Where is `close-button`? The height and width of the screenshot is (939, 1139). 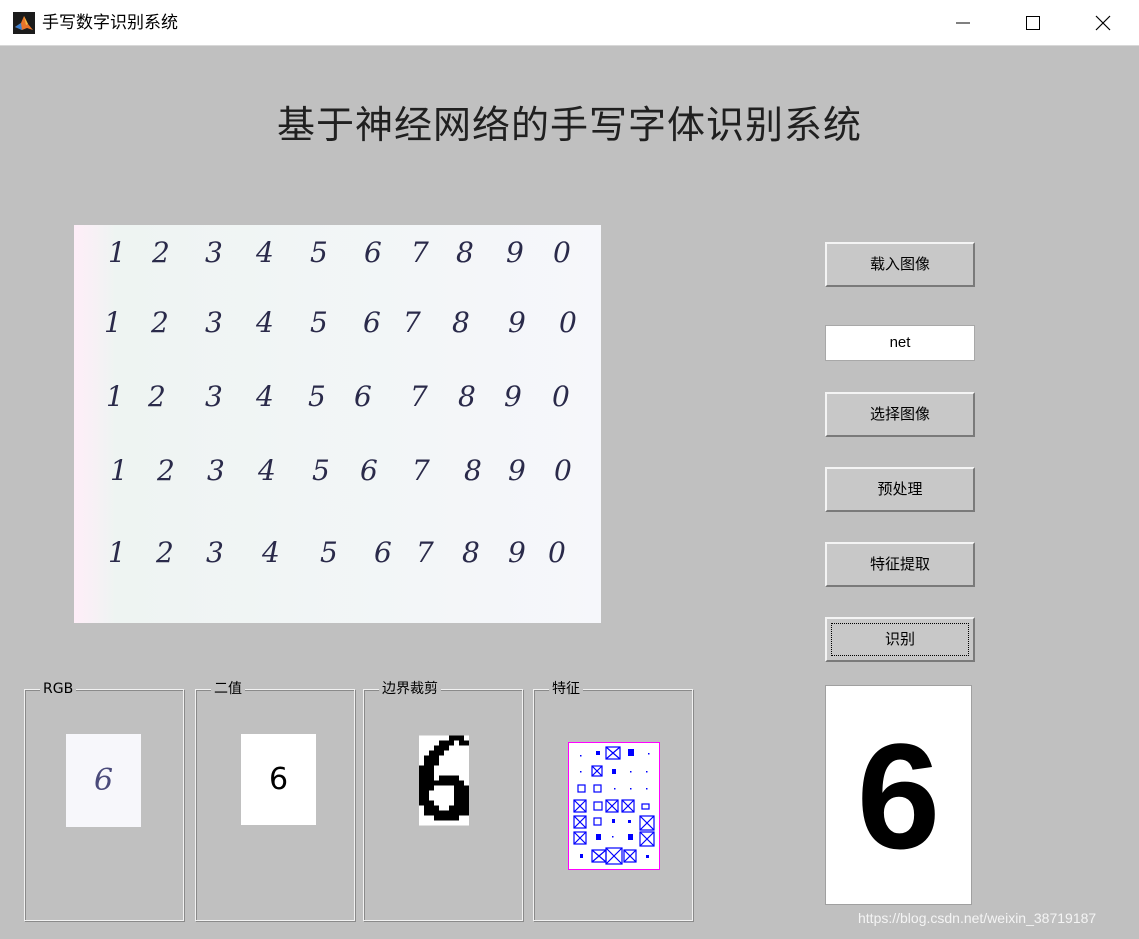
close-button is located at coordinates (1103, 23).